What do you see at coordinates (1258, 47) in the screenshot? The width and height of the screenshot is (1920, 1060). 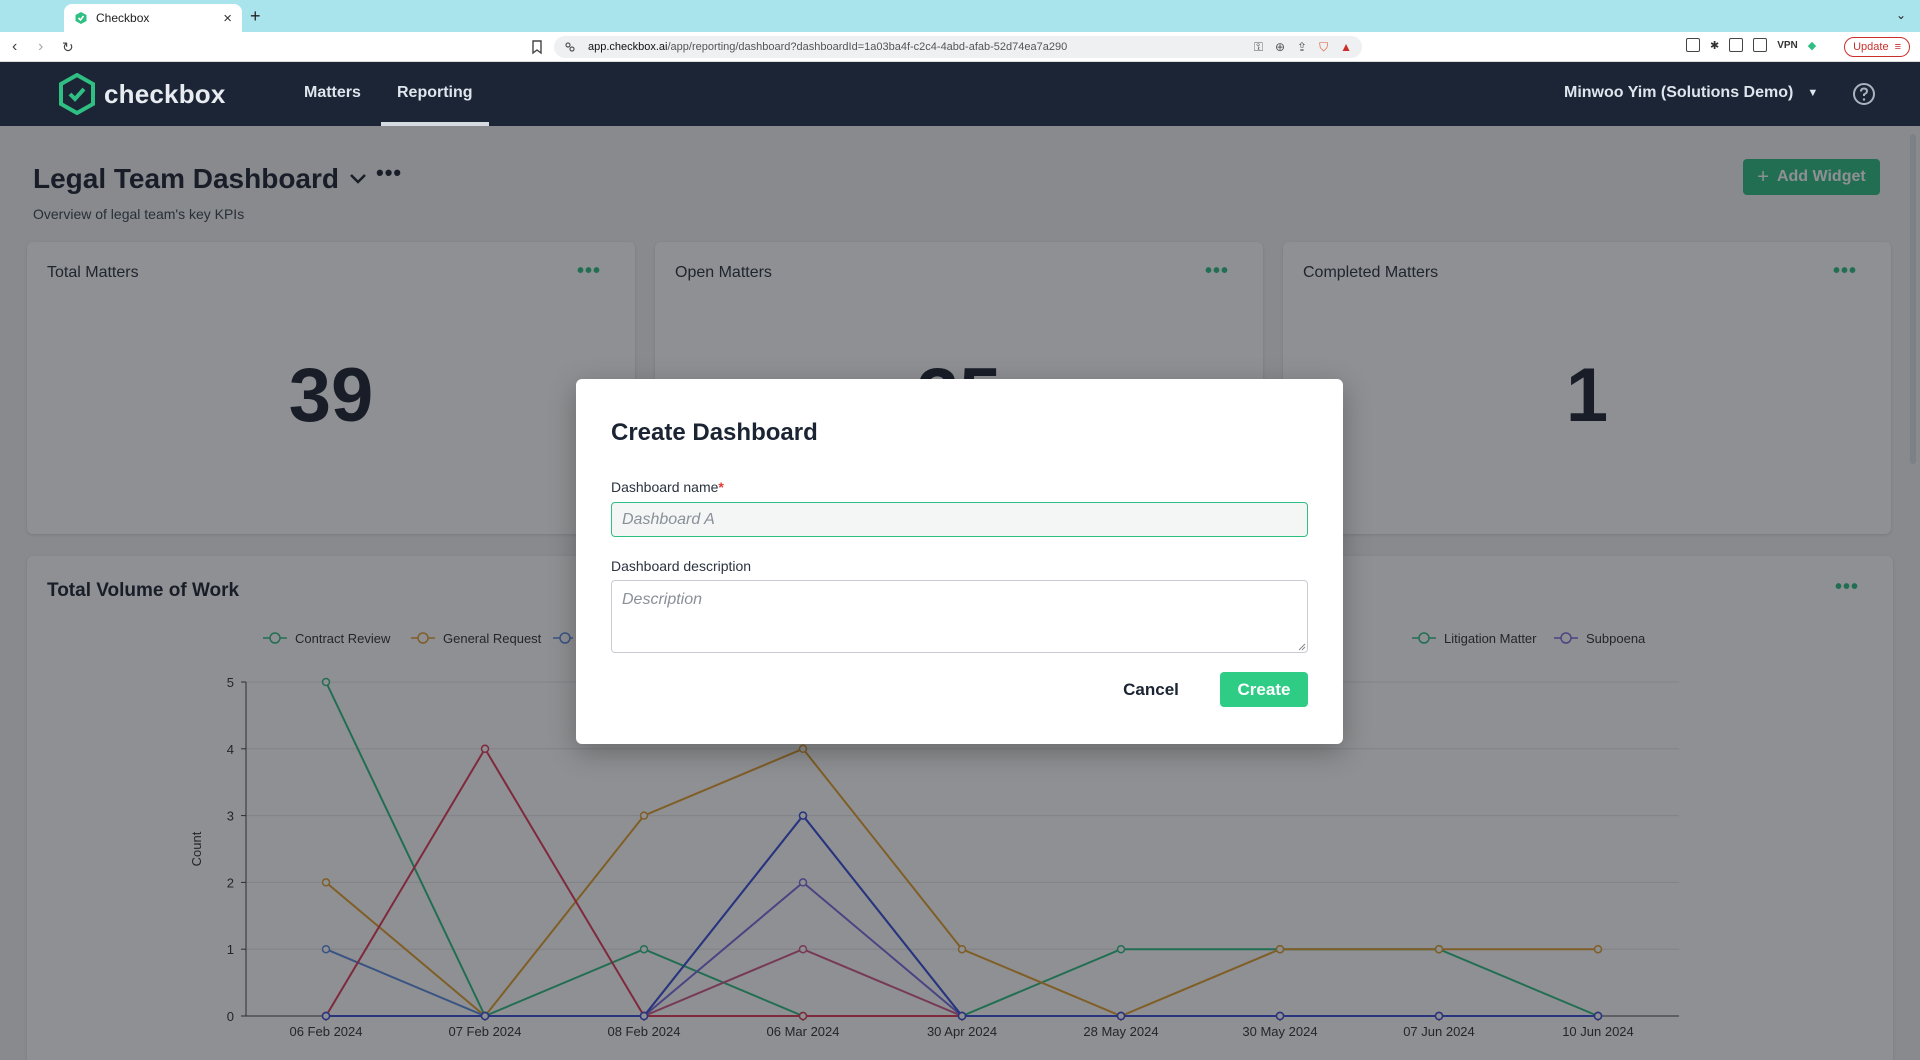 I see `key-icon: ⚿` at bounding box center [1258, 47].